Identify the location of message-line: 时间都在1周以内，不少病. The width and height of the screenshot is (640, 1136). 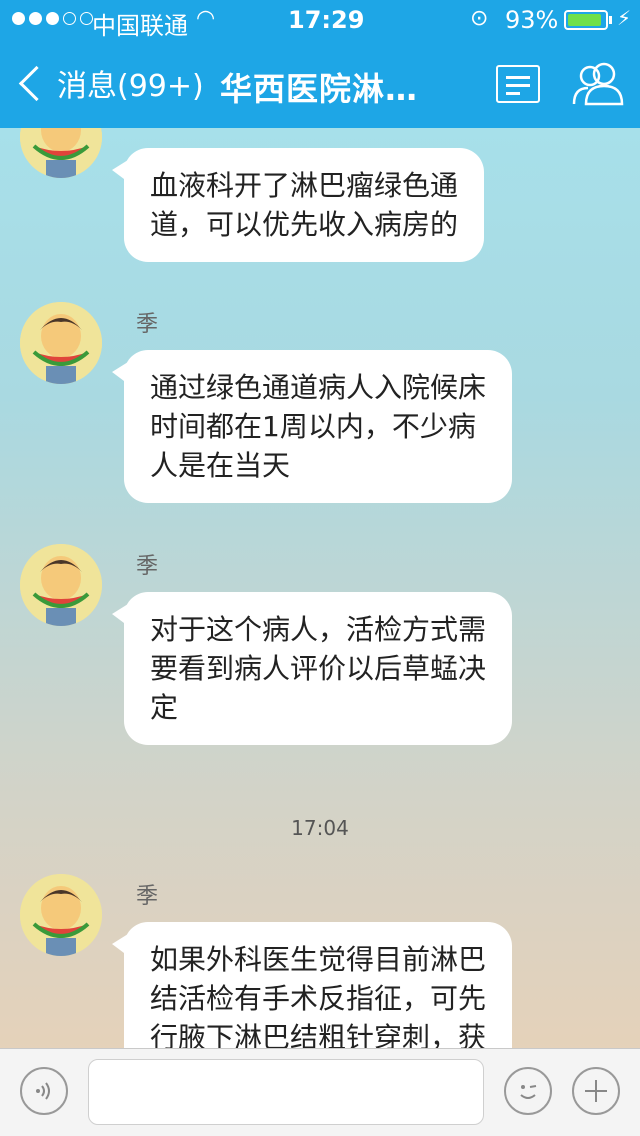
(313, 426).